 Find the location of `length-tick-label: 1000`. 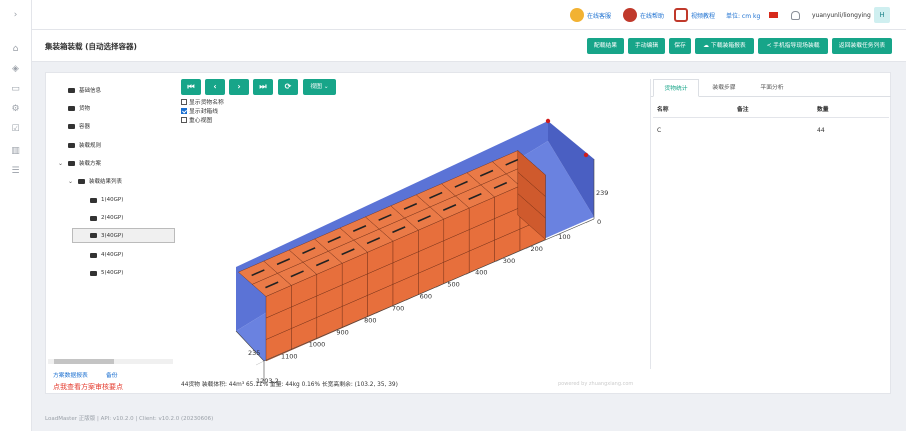

length-tick-label: 1000 is located at coordinates (317, 344).